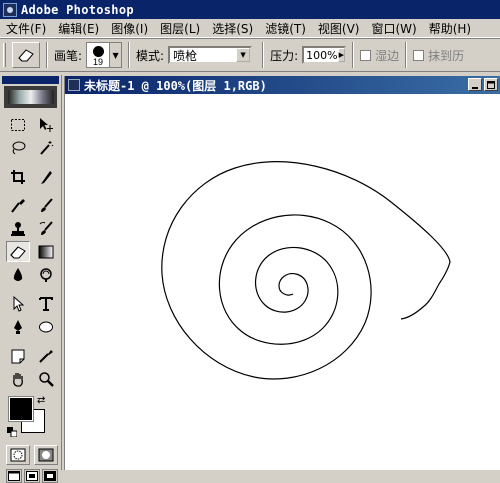 Image resolution: width=500 pixels, height=483 pixels. What do you see at coordinates (446, 55) in the screenshot?
I see `erase-to-history-label: 抹到历` at bounding box center [446, 55].